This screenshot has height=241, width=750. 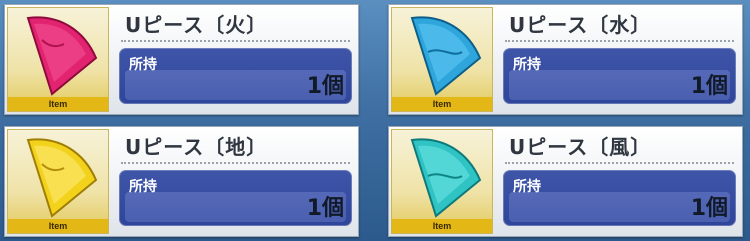 I want to click on wind-piece-icon, so click(x=446, y=178).